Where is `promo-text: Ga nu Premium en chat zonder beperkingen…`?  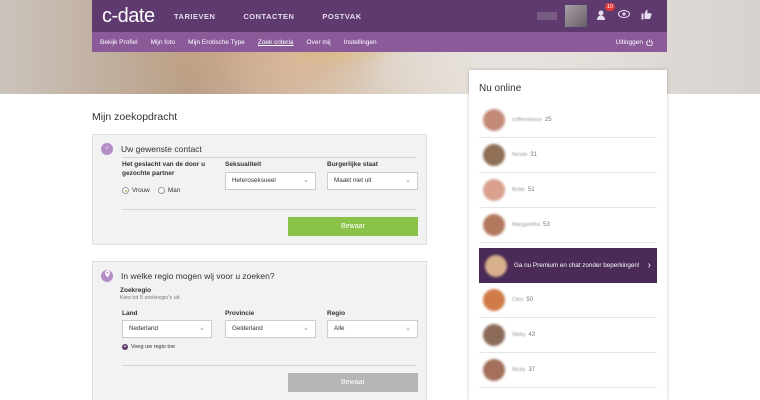
promo-text: Ga nu Premium en chat zonder beperkingen… is located at coordinates (577, 265).